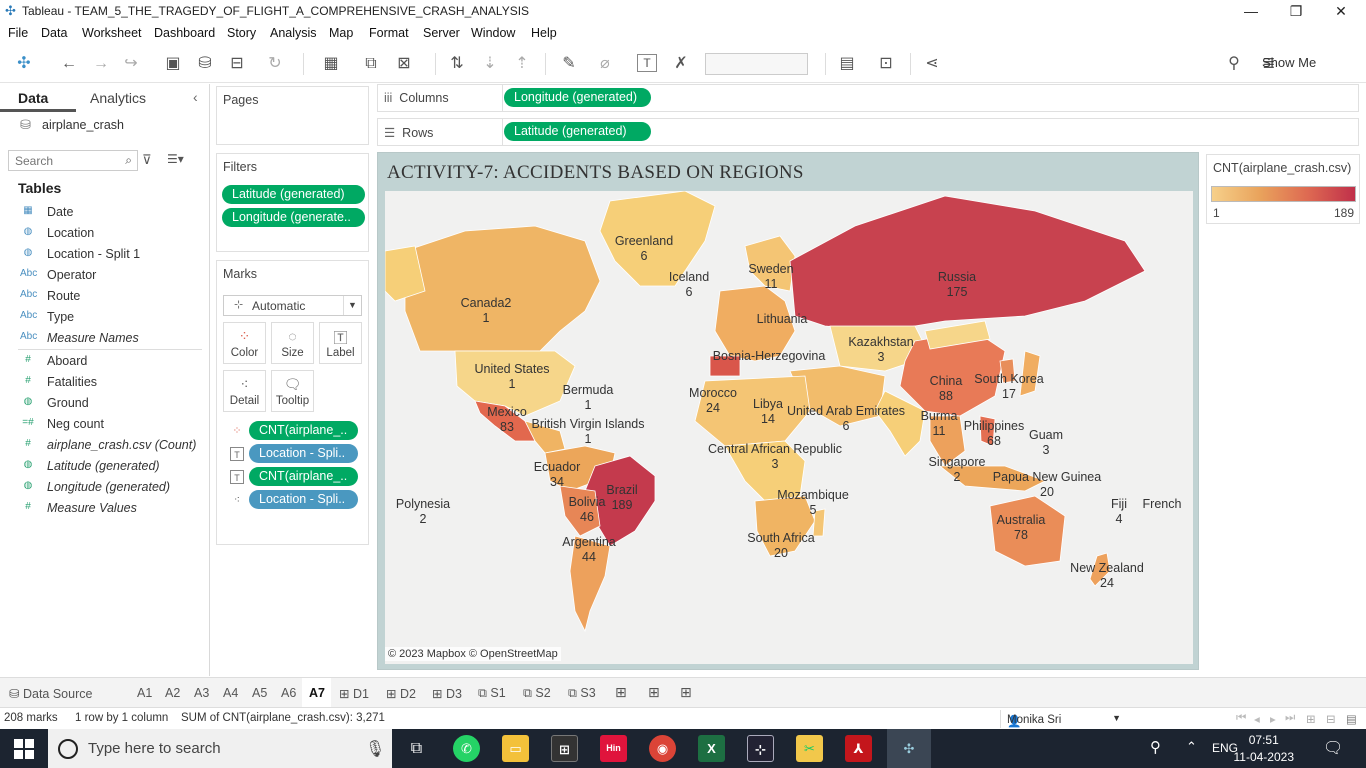  Describe the element at coordinates (104, 254) in the screenshot. I see `field-item: ◍ Location - Split 1` at that location.